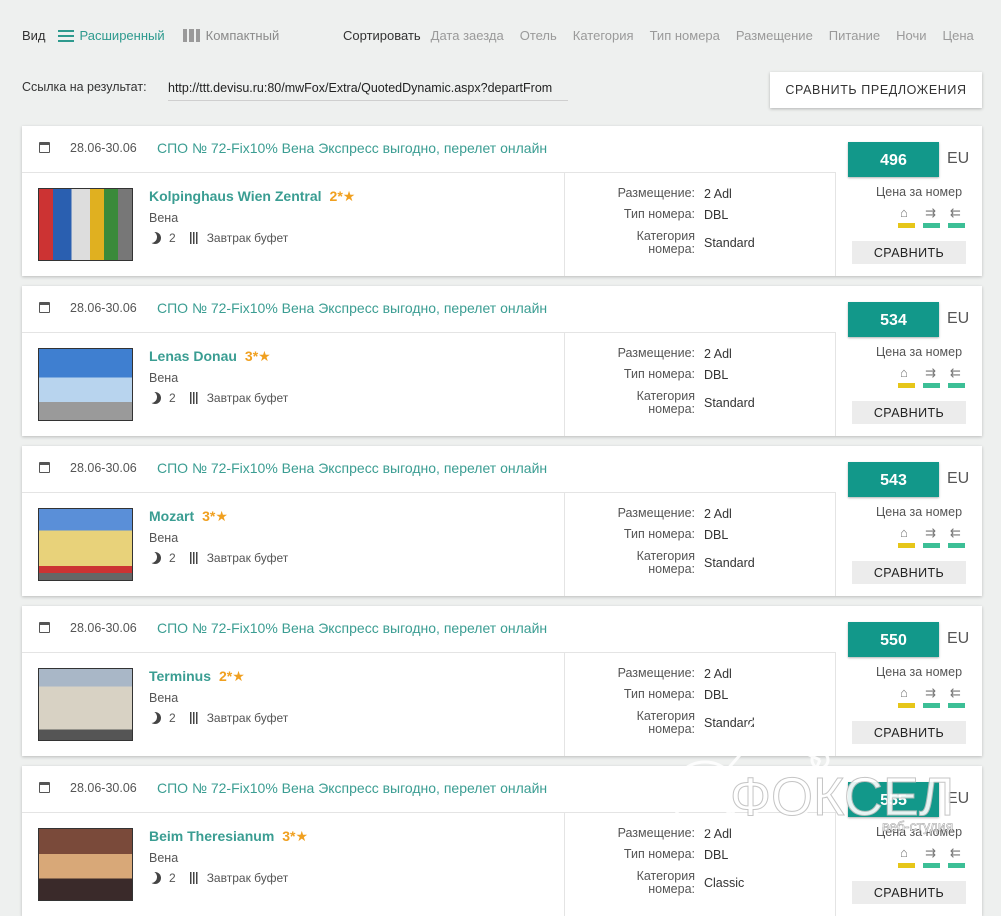 The width and height of the screenshot is (1001, 916). Describe the element at coordinates (228, 836) in the screenshot. I see `hotel-name-link: Beim Theresianum 3*★` at that location.